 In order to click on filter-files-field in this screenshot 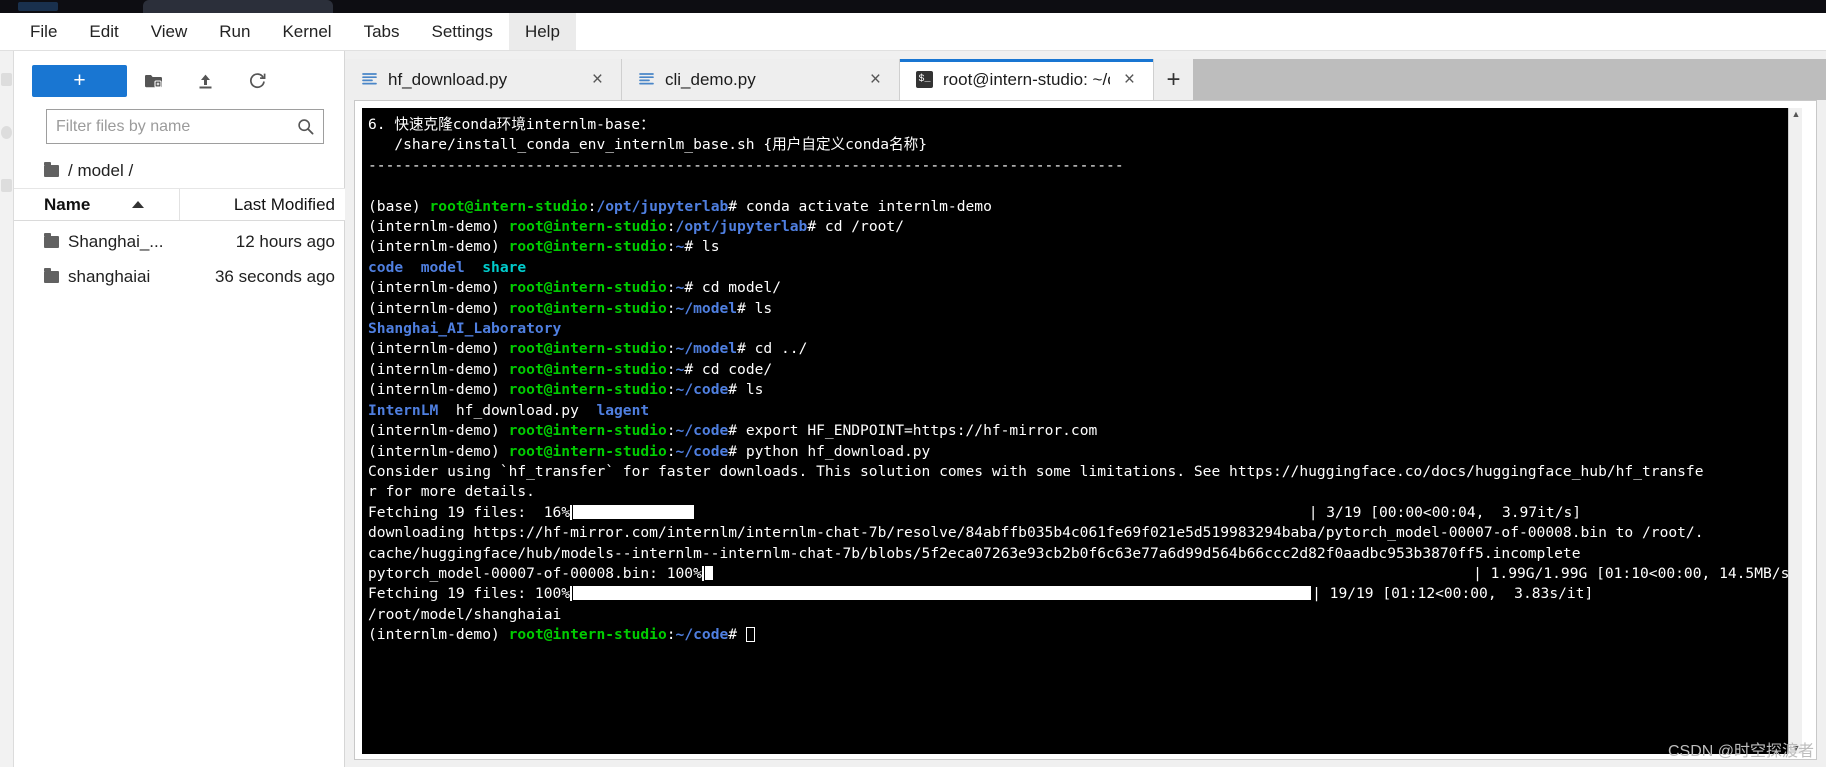, I will do `click(185, 126)`.